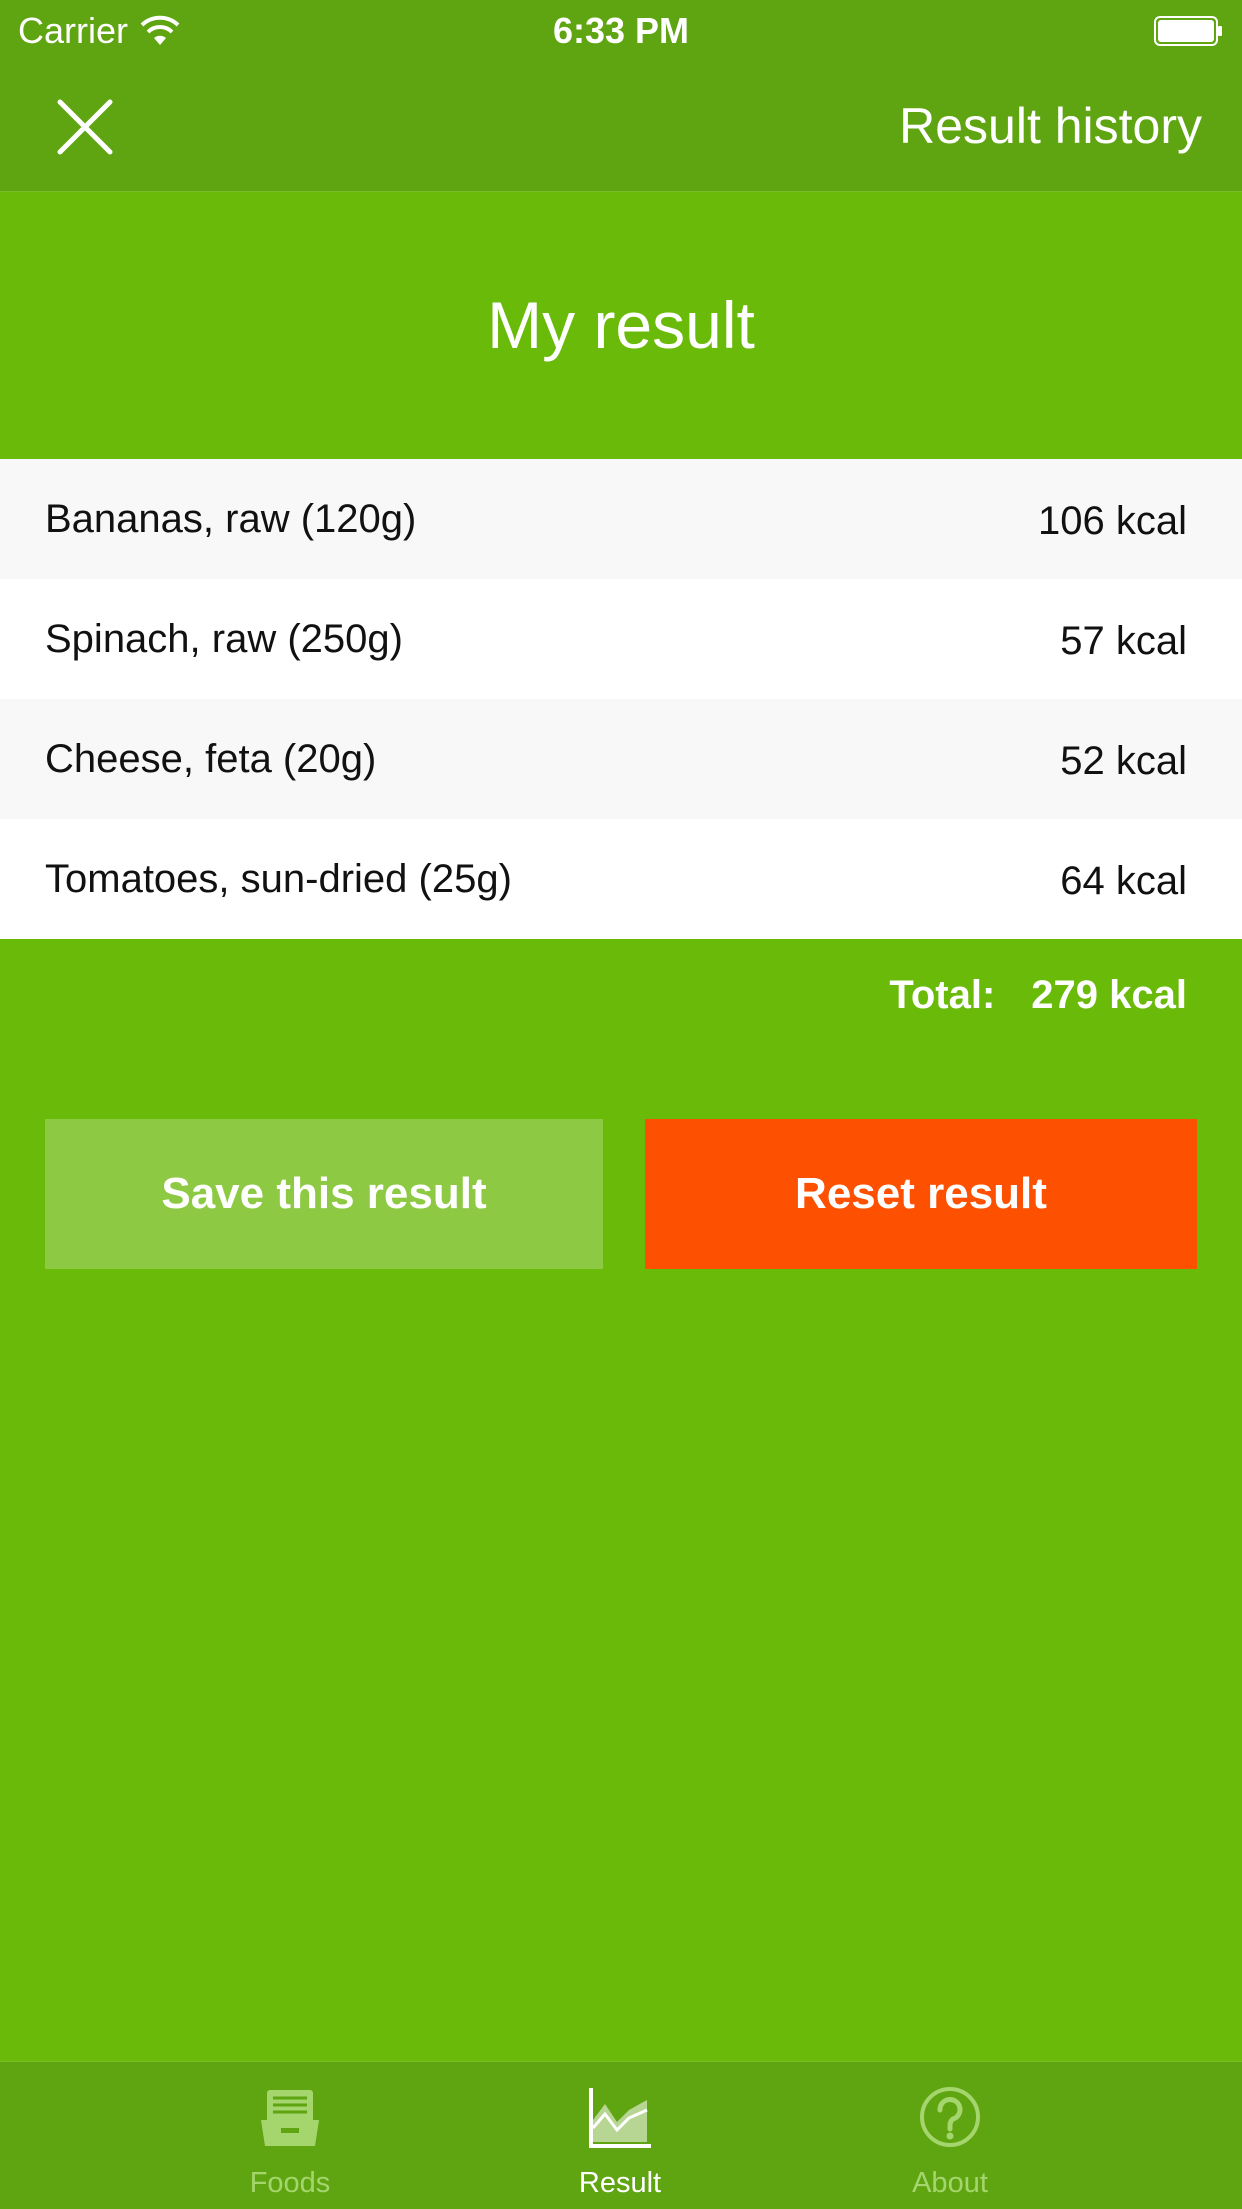 The image size is (1242, 2209). What do you see at coordinates (1123, 641) in the screenshot?
I see `food-kcal: 57 kcal` at bounding box center [1123, 641].